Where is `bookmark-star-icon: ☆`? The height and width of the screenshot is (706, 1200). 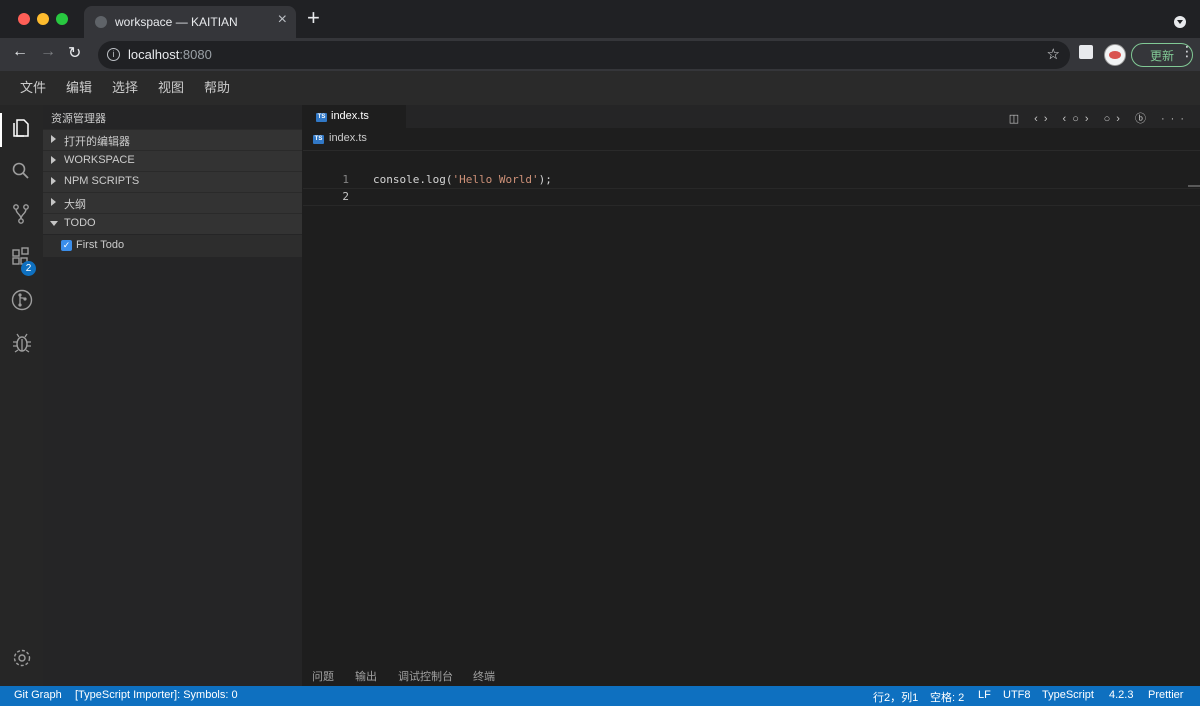 bookmark-star-icon: ☆ is located at coordinates (1053, 54).